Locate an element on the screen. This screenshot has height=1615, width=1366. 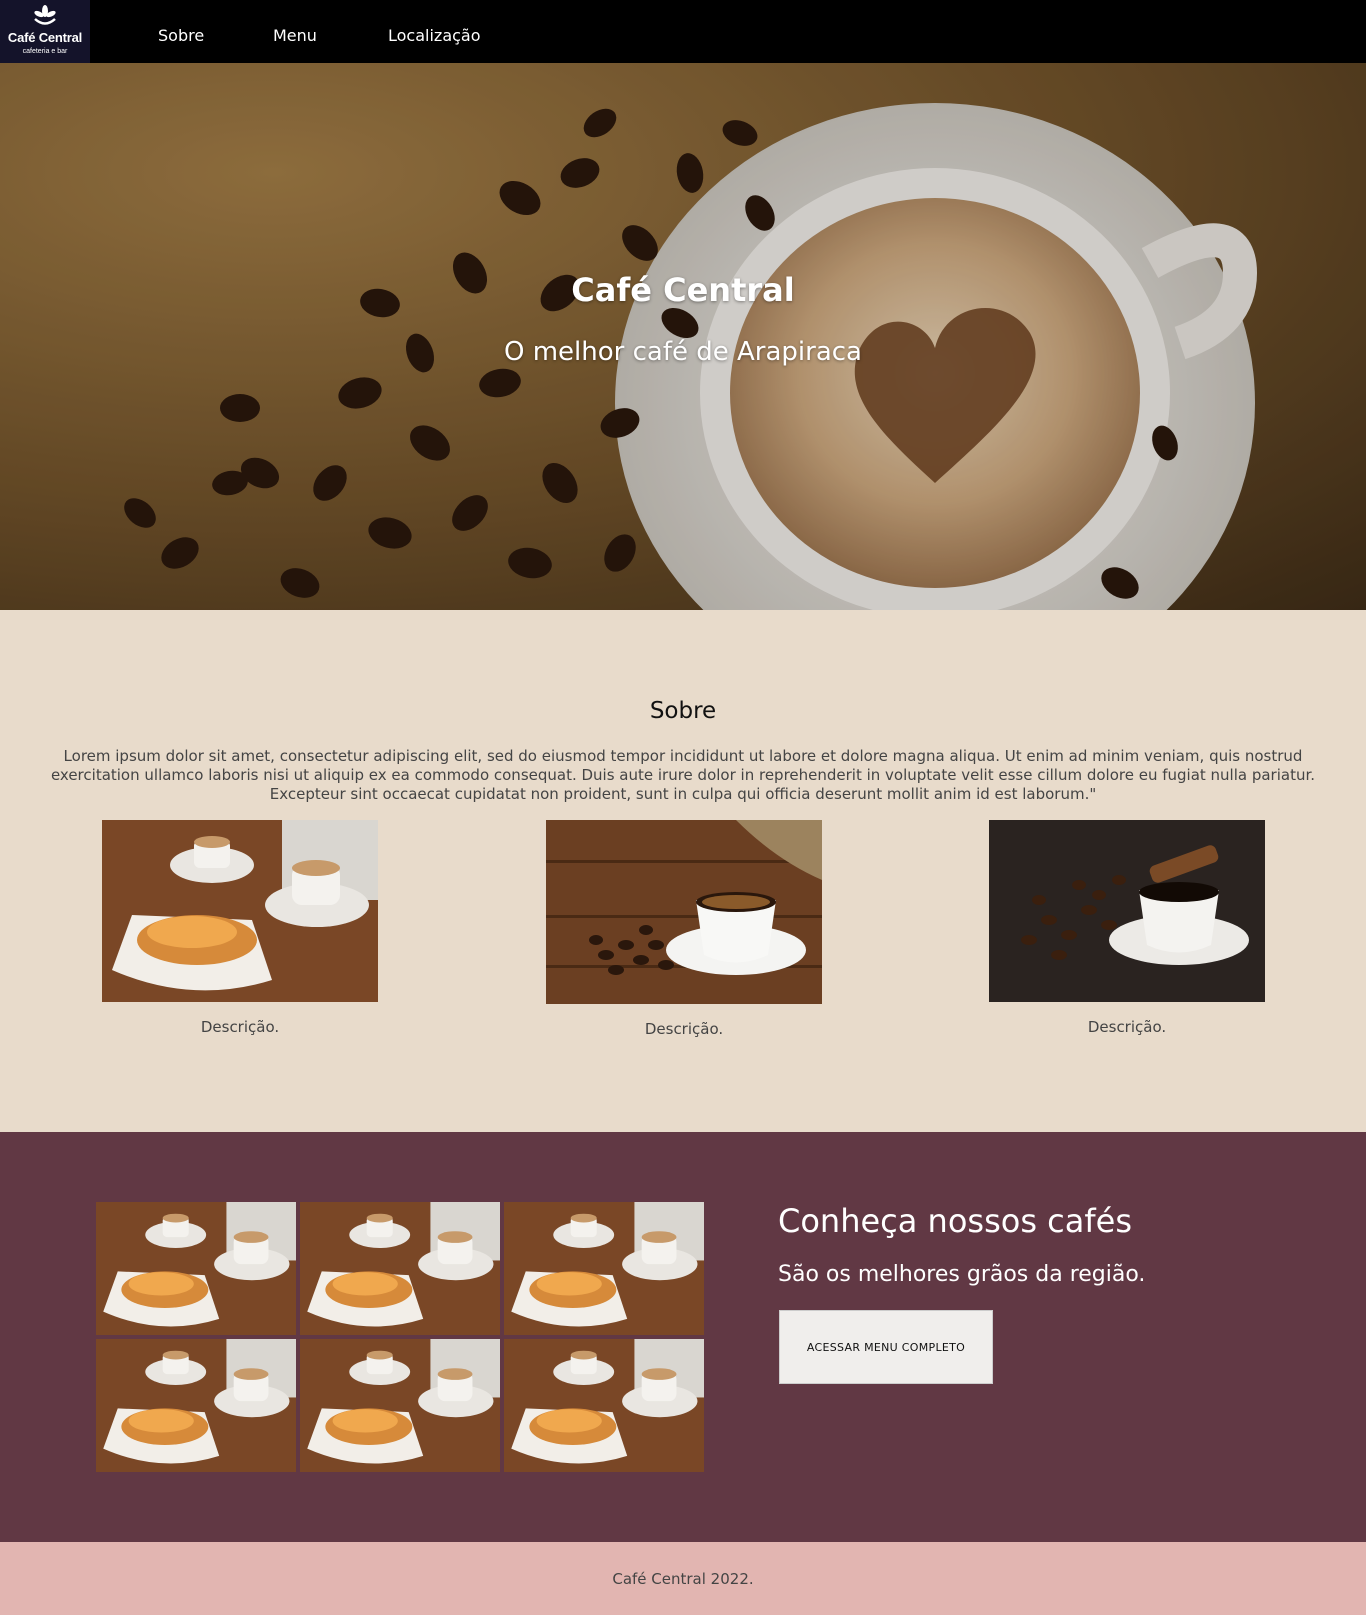
brand-name: Café Central is located at coordinates (45, 37).